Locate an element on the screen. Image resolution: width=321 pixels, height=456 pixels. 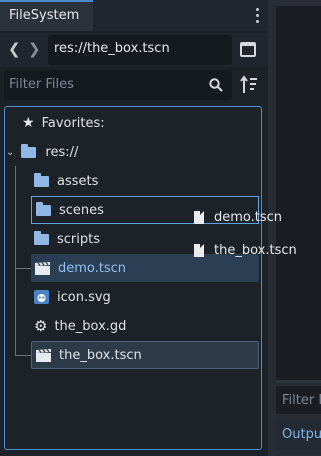
tab-label: FileSystem is located at coordinates (44, 15).